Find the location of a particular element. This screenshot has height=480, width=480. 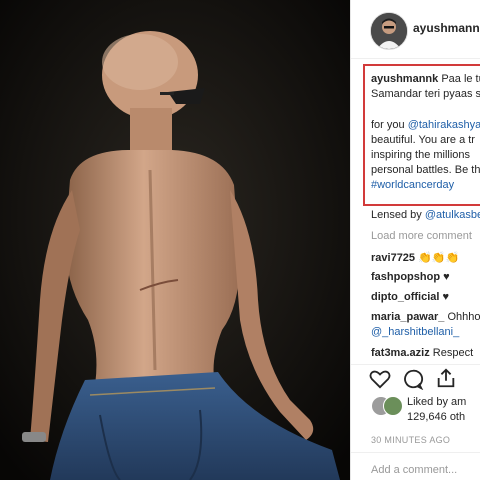

caption-author: ayushmannk is located at coordinates (404, 79).